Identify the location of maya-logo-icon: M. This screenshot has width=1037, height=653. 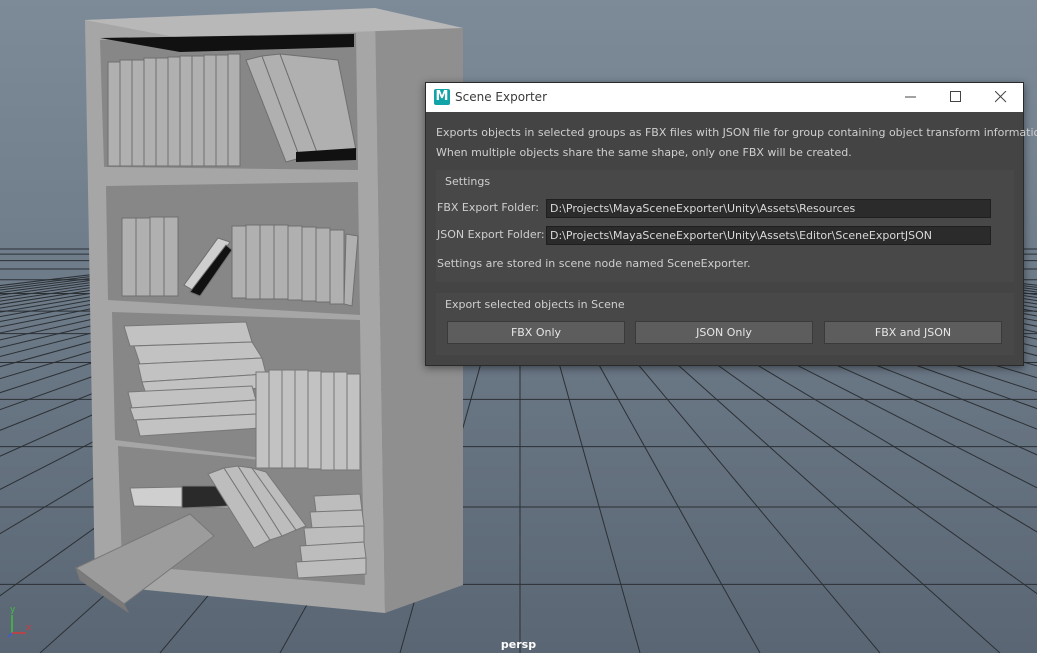
(442, 97).